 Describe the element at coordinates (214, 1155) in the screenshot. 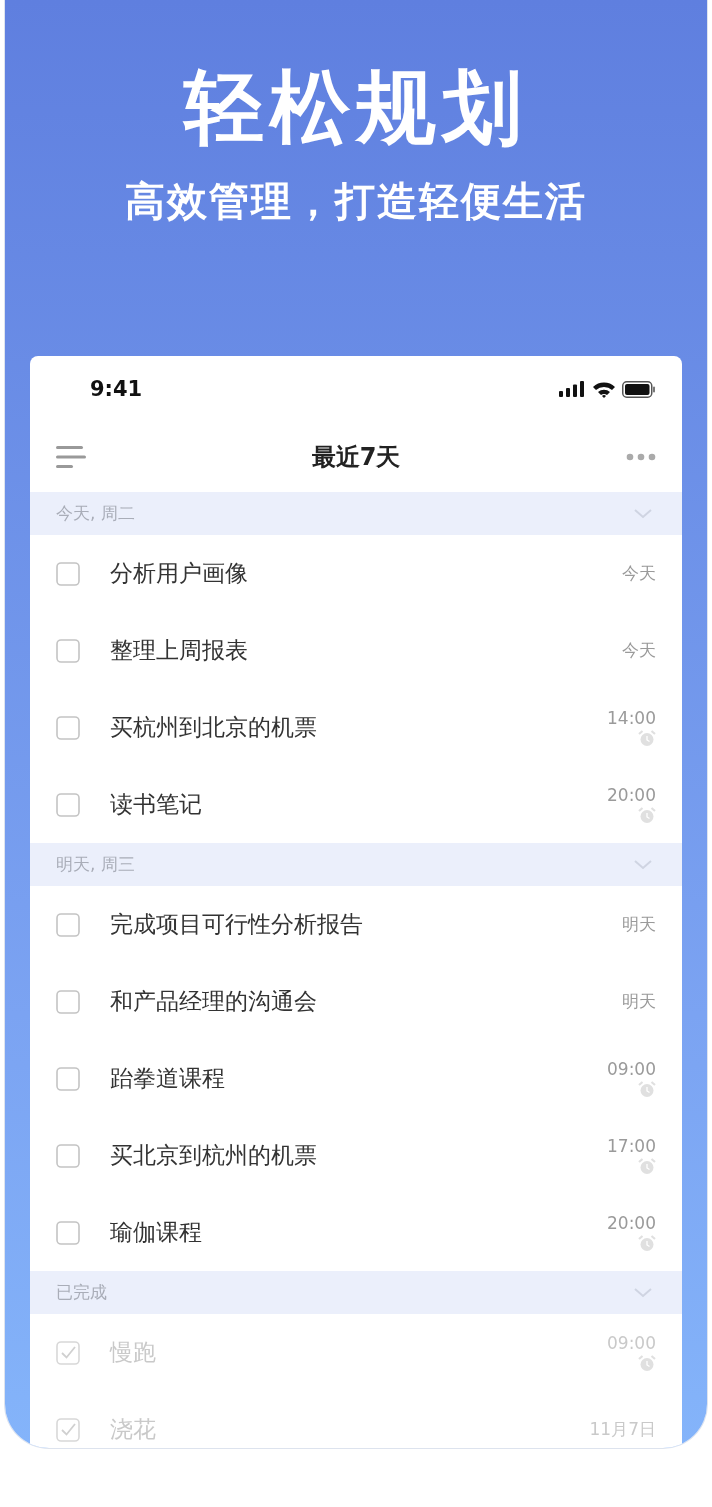

I see `task-title: 买北京到杭州的机票` at that location.